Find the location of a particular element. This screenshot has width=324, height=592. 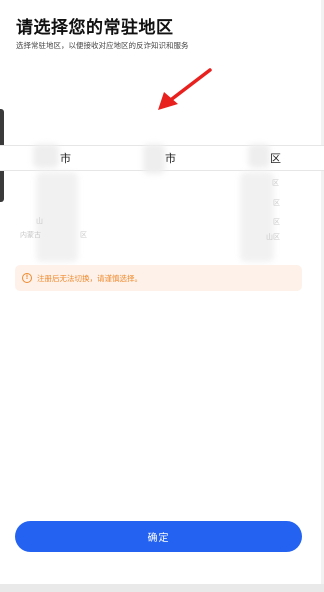

picker-province-option: 内蒙古 is located at coordinates (30, 235).